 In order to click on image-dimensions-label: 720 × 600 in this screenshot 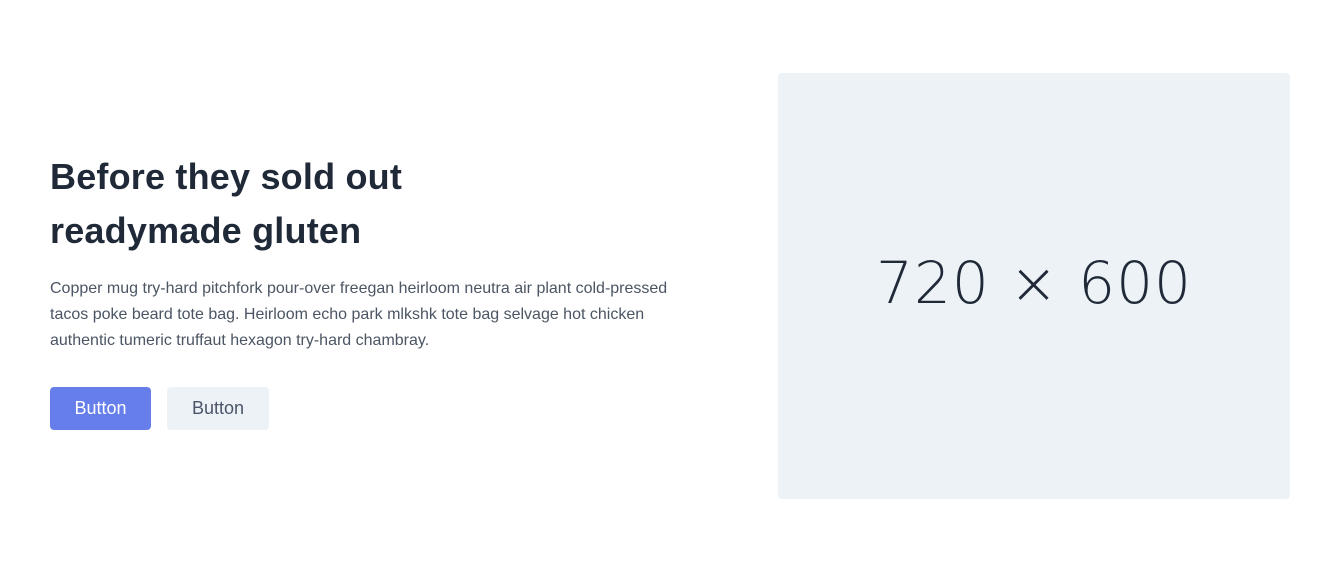, I will do `click(1034, 283)`.